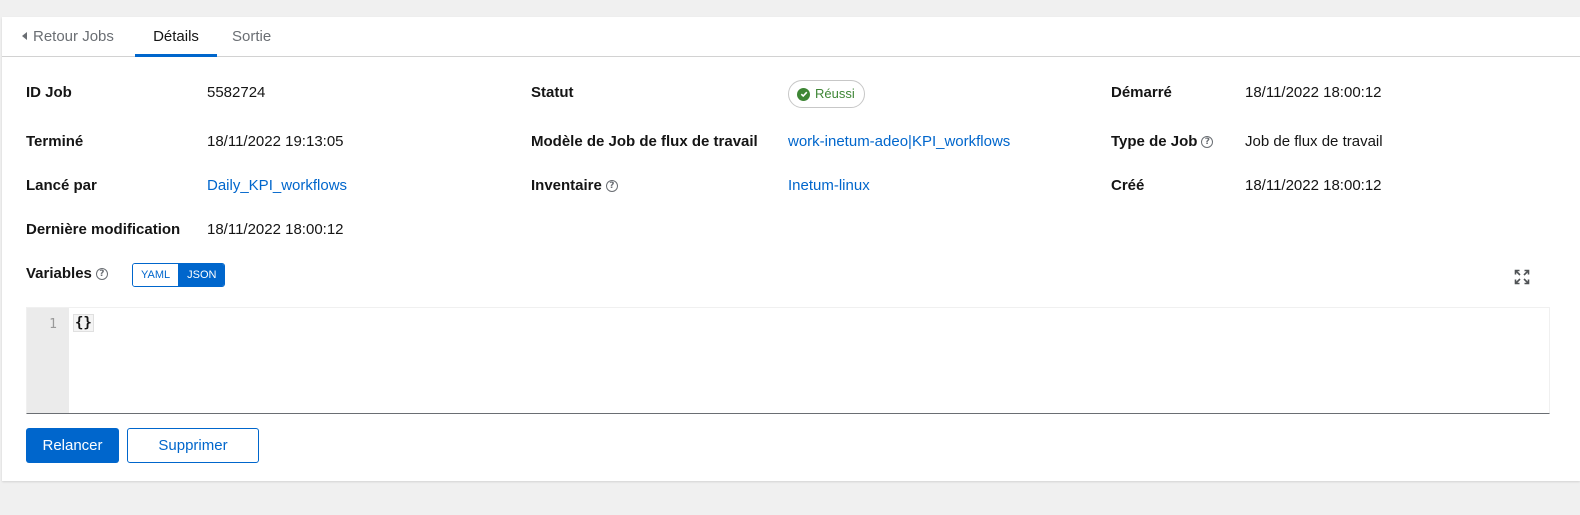 Image resolution: width=1580 pixels, height=515 pixels. What do you see at coordinates (61, 185) in the screenshot?
I see `launched-by-label: Lancé par` at bounding box center [61, 185].